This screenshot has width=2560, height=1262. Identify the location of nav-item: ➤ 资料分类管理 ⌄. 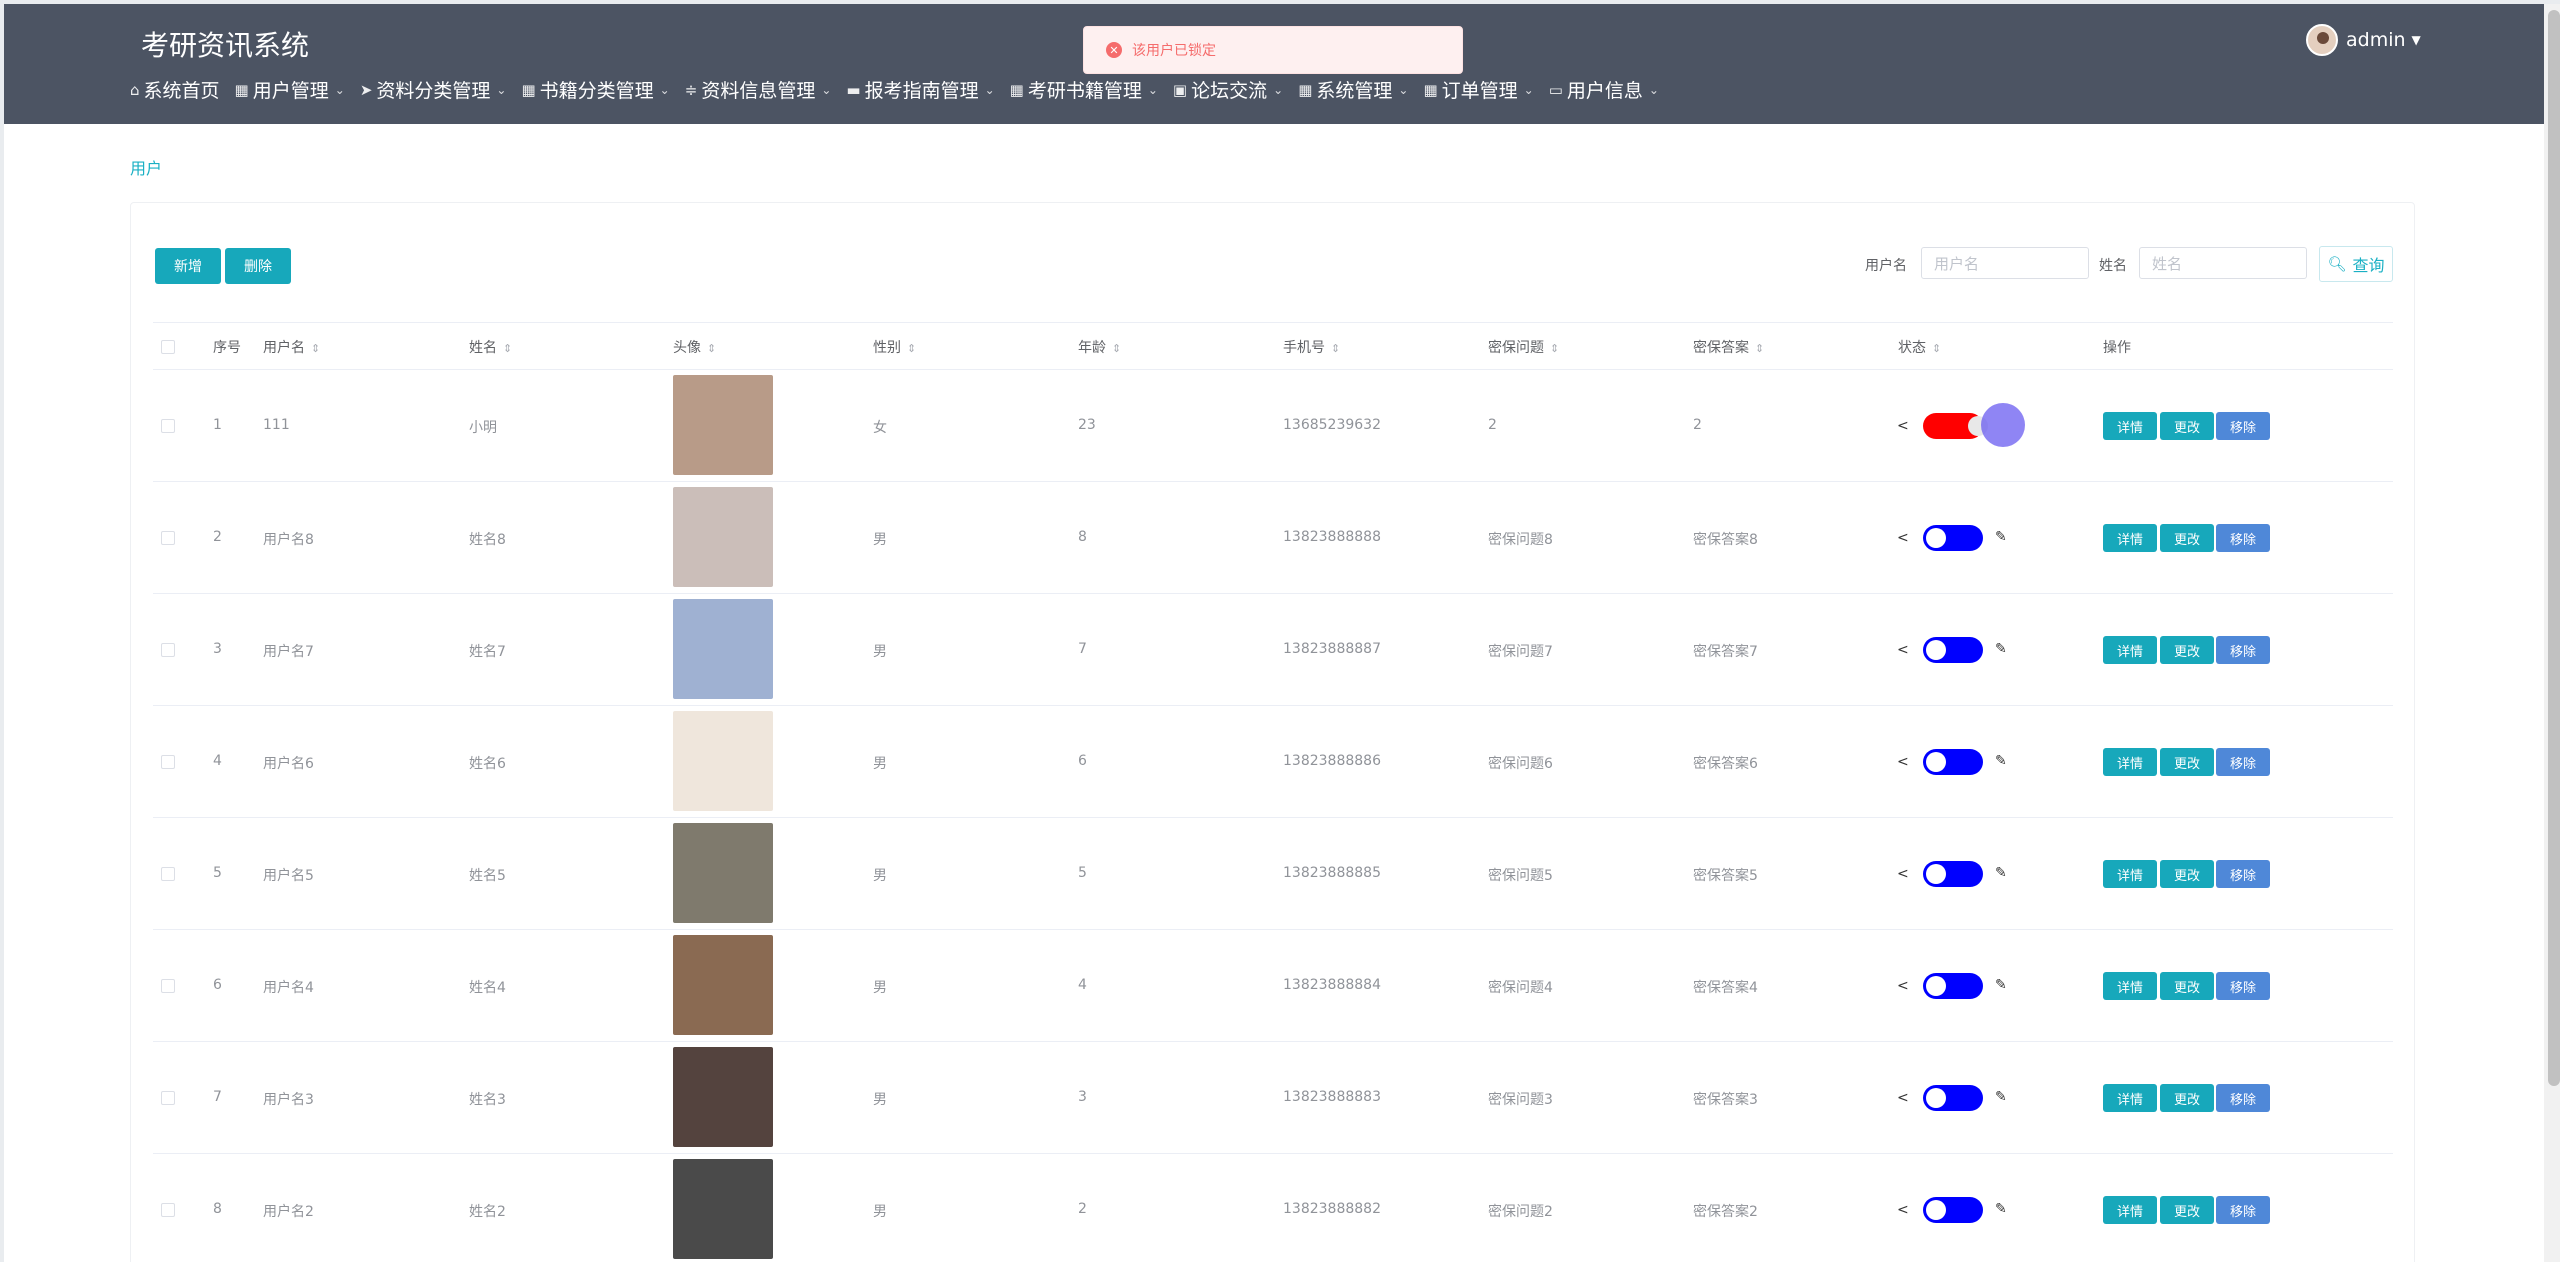
(433, 89).